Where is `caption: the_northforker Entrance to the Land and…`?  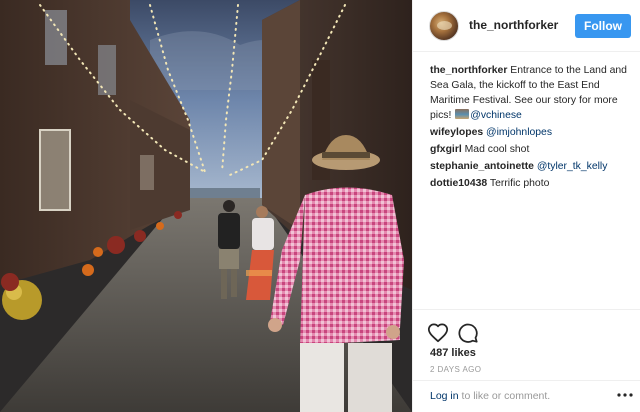
caption: the_northforker Entrance to the Land and… is located at coordinates (534, 93).